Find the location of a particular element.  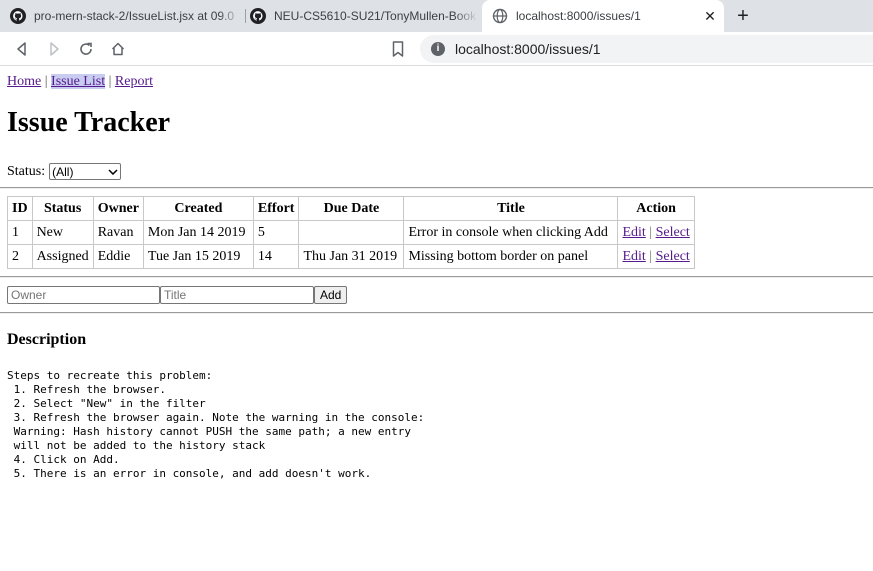

column-header-due-date: Due Date is located at coordinates (351, 208).